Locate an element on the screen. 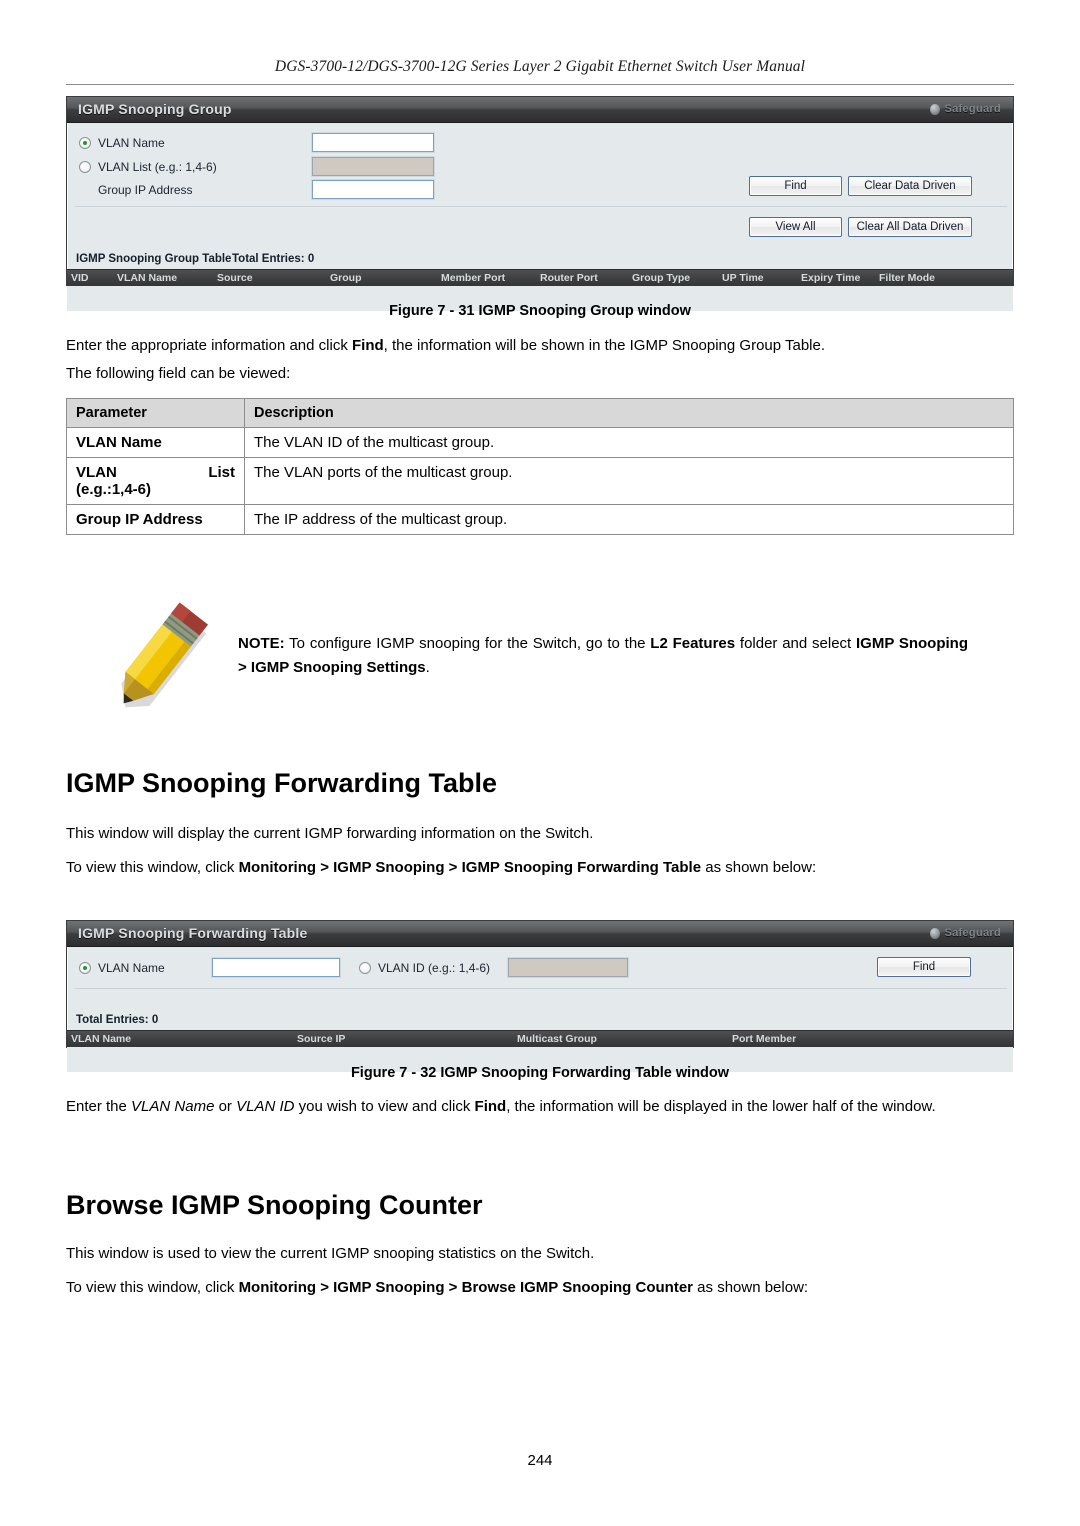 This screenshot has width=1080, height=1526. col-expiry-time: Expiry Time is located at coordinates (831, 278).